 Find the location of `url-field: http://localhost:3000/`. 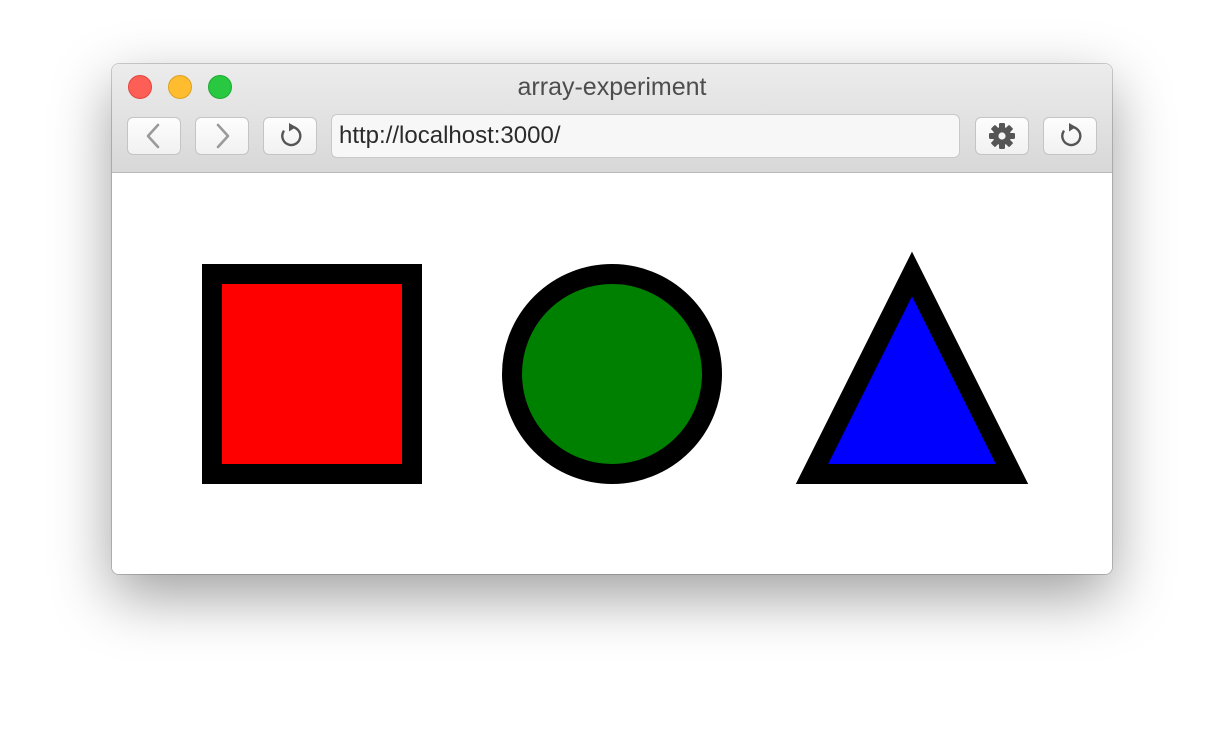

url-field: http://localhost:3000/ is located at coordinates (645, 136).